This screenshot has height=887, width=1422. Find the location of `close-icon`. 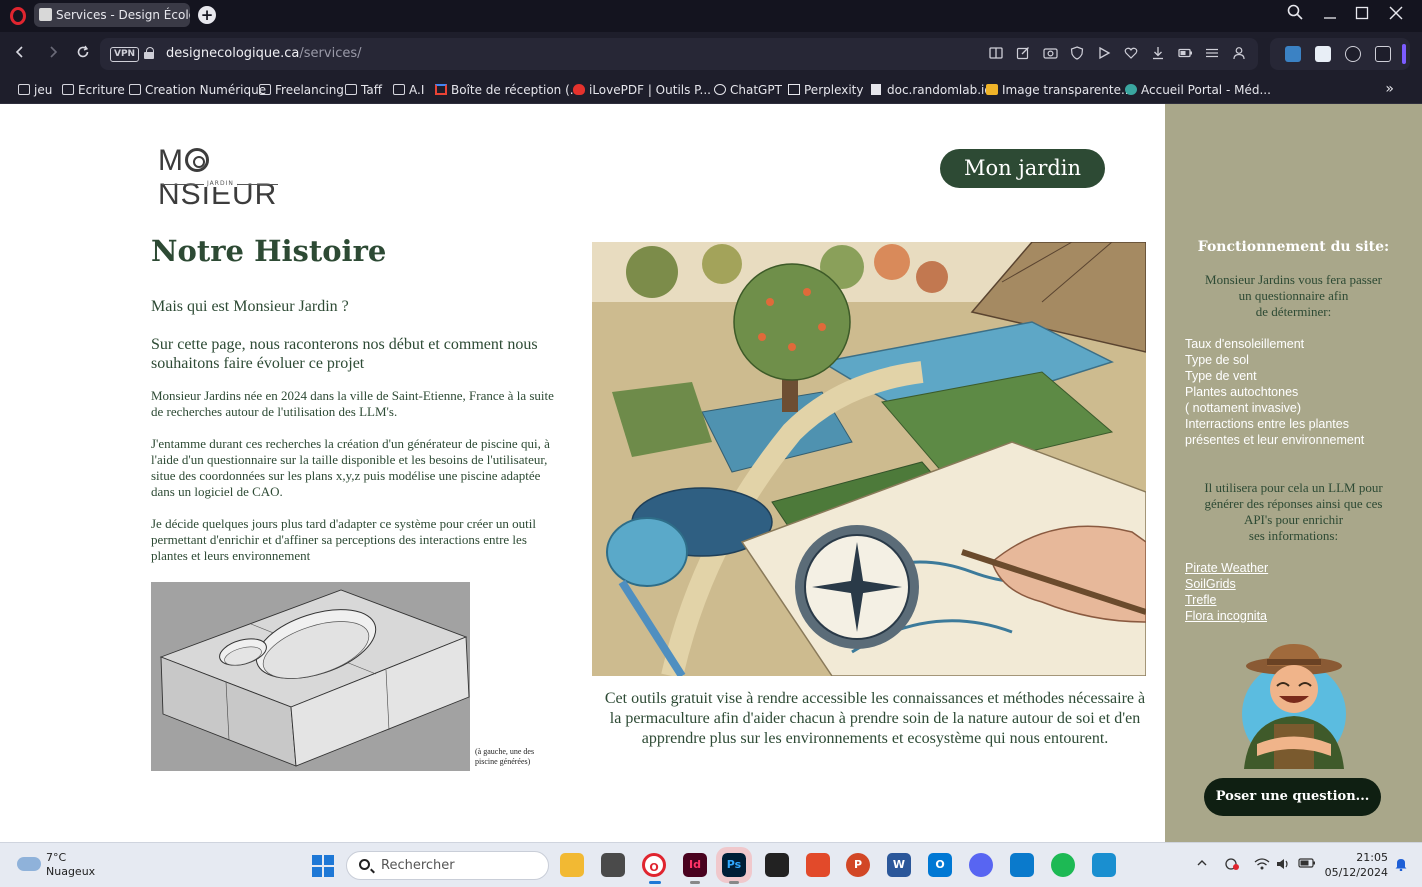

close-icon is located at coordinates (1396, 15).